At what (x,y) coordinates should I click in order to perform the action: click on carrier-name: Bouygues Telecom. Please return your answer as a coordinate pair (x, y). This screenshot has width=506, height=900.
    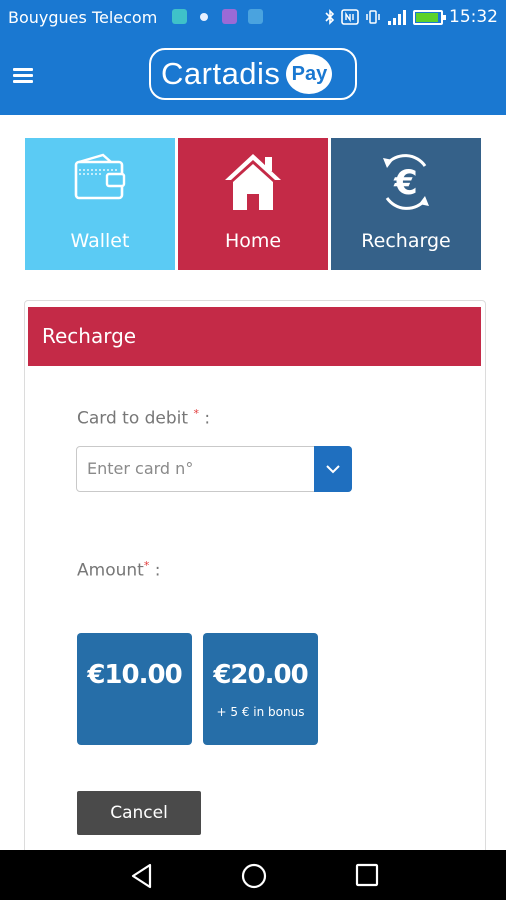
    Looking at the image, I should click on (83, 17).